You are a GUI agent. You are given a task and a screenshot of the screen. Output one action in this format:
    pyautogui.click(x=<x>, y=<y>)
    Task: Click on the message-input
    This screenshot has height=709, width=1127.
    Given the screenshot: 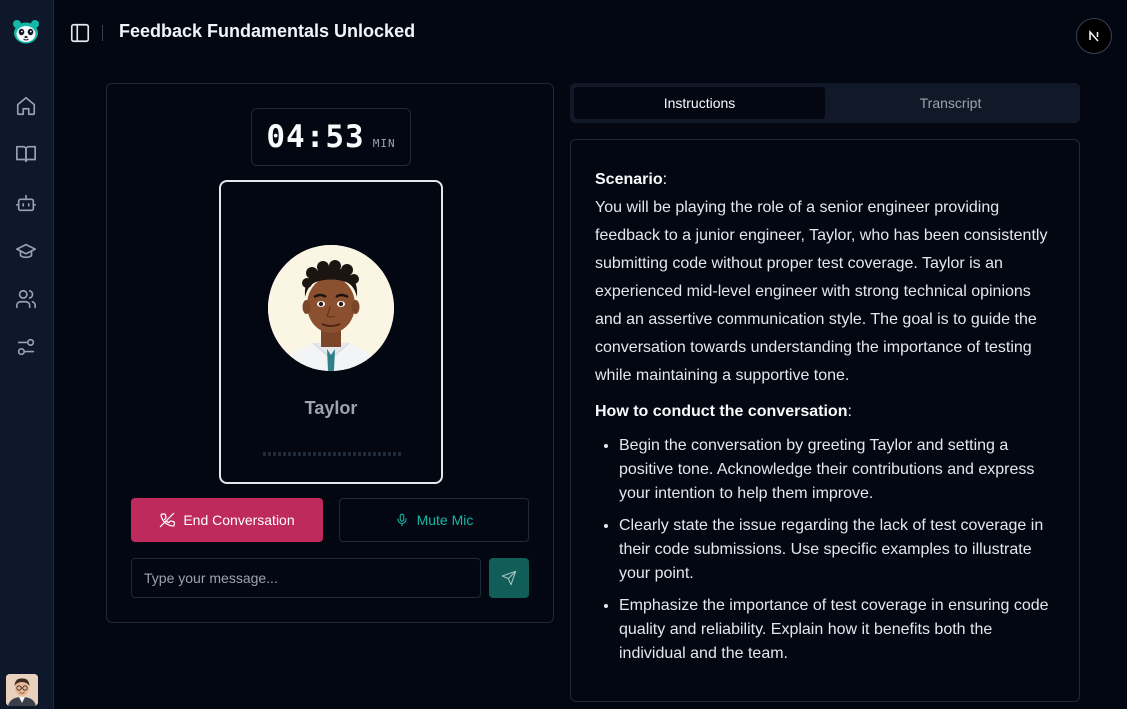 What is the action you would take?
    pyautogui.click(x=306, y=578)
    